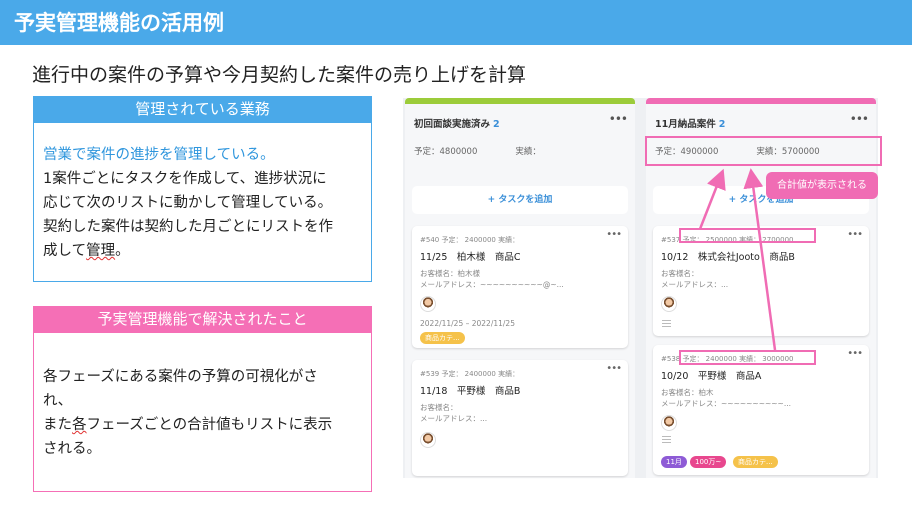 This screenshot has width=912, height=513. I want to click on column-title: 初回面談実施済み 2, so click(457, 123).